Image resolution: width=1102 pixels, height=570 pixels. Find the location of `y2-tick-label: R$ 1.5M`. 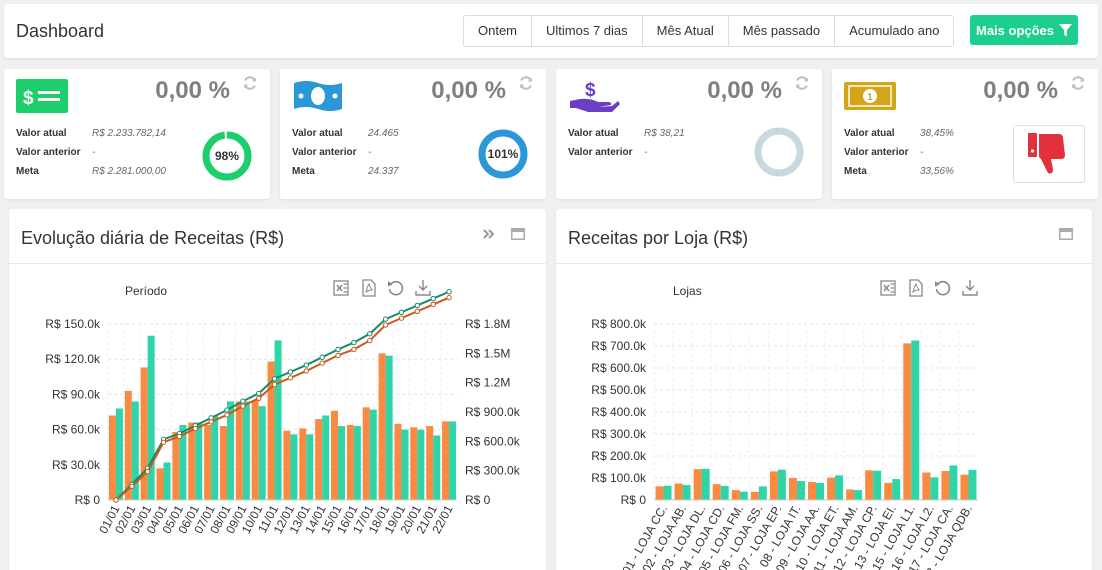

y2-tick-label: R$ 1.5M is located at coordinates (487, 353).